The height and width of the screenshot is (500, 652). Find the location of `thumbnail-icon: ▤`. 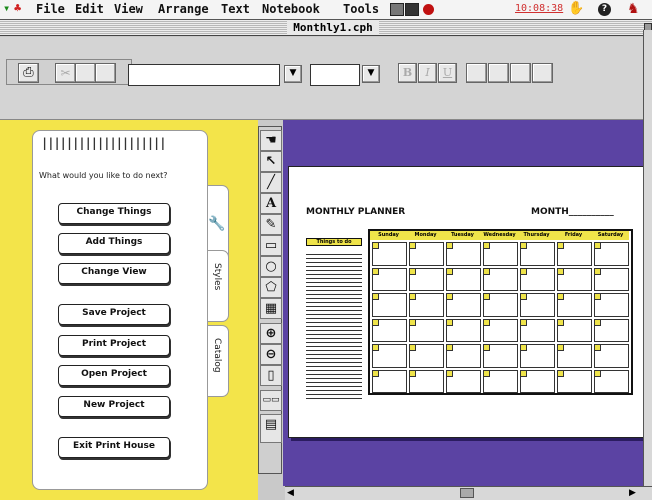

thumbnail-icon: ▤ is located at coordinates (271, 428).